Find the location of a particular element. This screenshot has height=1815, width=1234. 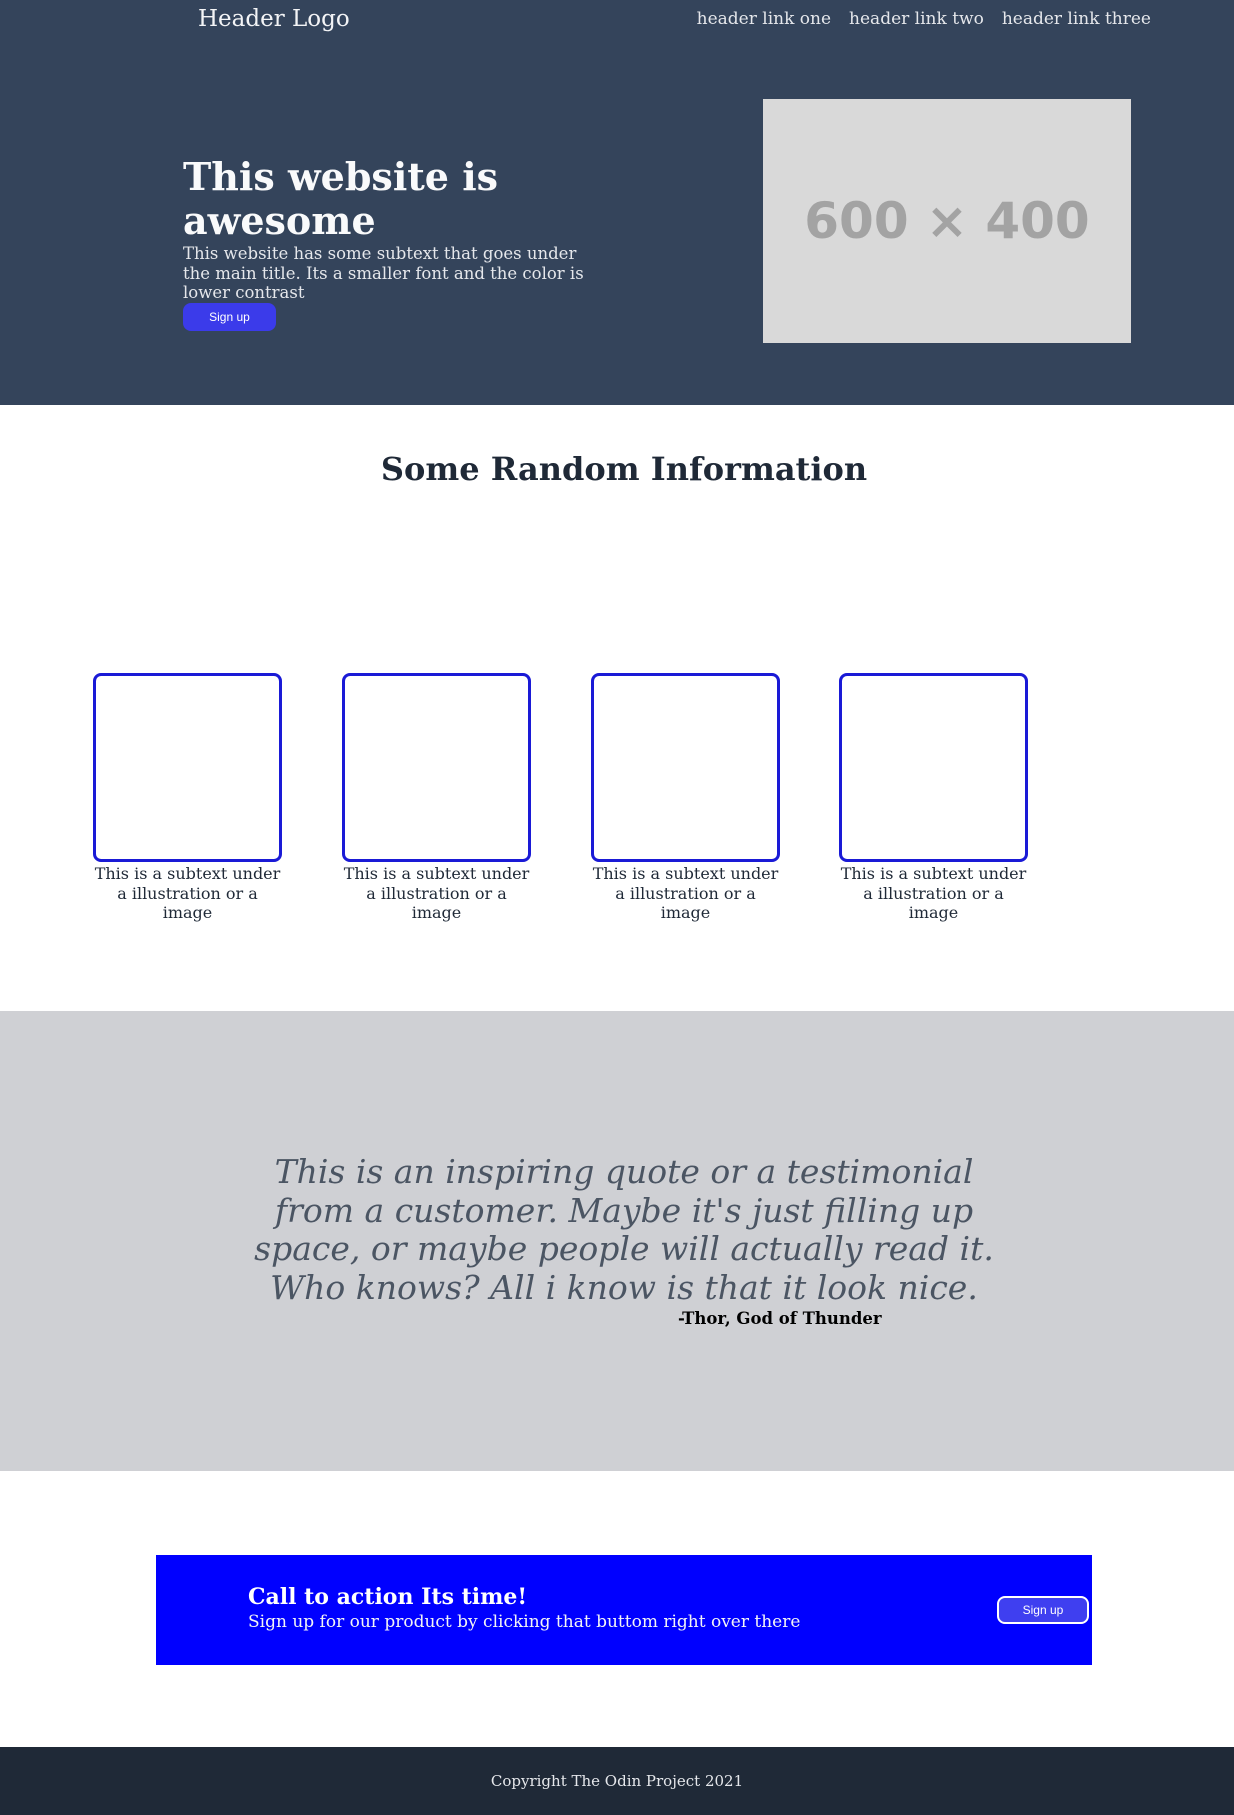

hero-image-placeholder: 600 × 400 is located at coordinates (947, 221).